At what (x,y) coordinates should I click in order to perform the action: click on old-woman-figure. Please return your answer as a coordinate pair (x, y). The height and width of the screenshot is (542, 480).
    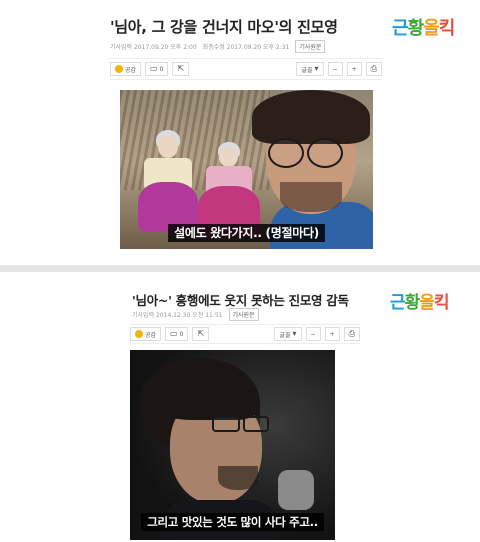
    Looking at the image, I should click on (229, 190).